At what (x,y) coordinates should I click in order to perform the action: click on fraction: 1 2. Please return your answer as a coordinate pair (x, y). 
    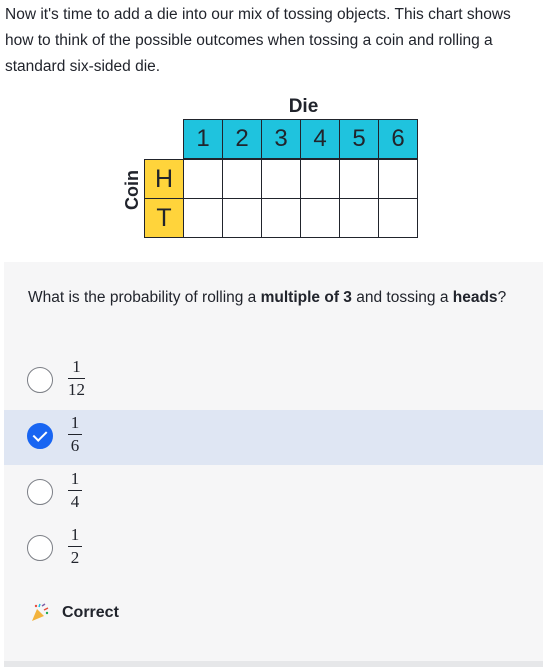
    Looking at the image, I should click on (75, 546).